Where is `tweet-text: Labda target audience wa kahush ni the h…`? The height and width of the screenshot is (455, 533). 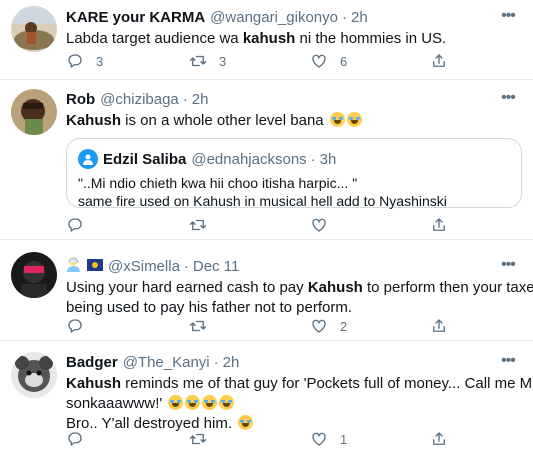 tweet-text: Labda target audience wa kahush ni the h… is located at coordinates (256, 38).